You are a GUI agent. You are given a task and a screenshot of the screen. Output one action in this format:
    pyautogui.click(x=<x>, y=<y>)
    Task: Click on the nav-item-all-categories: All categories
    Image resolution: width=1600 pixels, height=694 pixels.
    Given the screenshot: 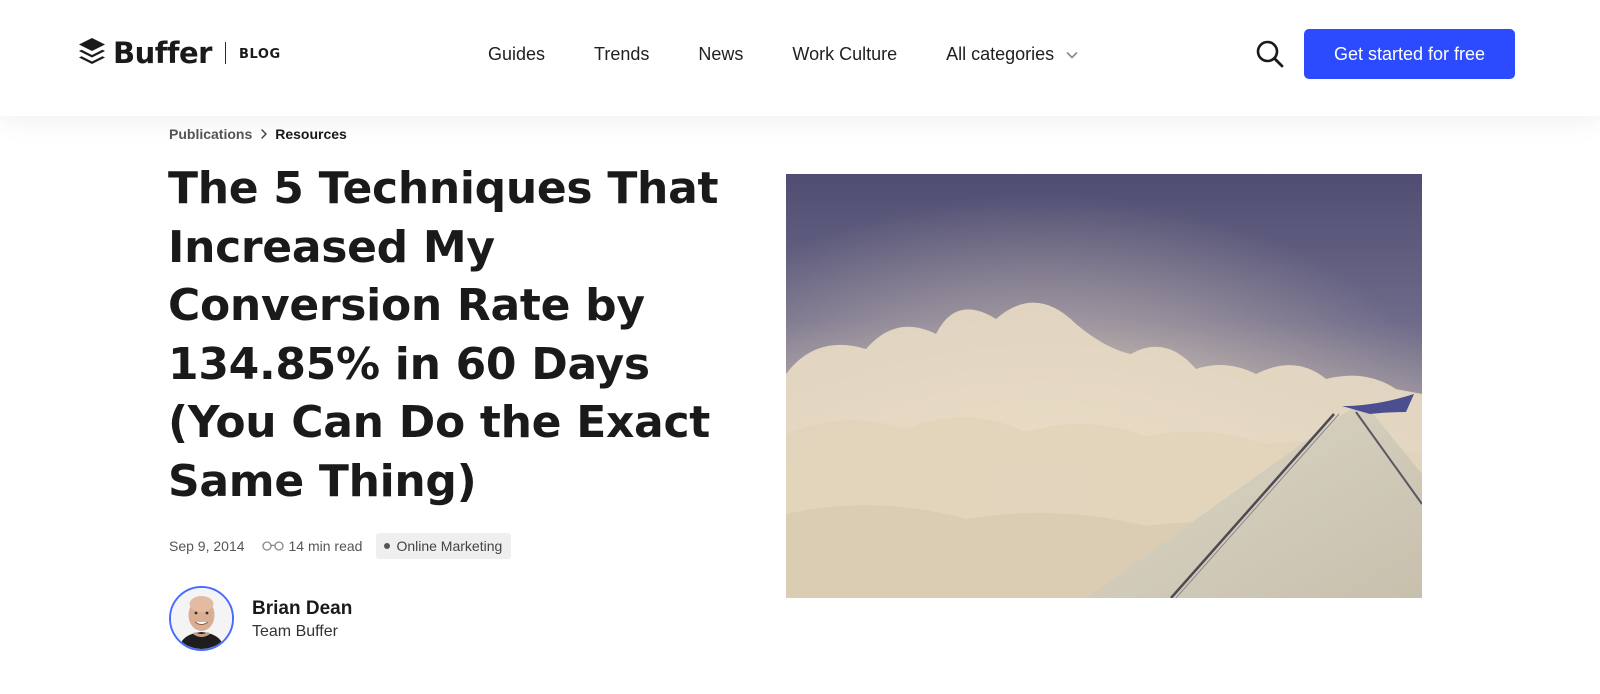 What is the action you would take?
    pyautogui.click(x=1013, y=54)
    